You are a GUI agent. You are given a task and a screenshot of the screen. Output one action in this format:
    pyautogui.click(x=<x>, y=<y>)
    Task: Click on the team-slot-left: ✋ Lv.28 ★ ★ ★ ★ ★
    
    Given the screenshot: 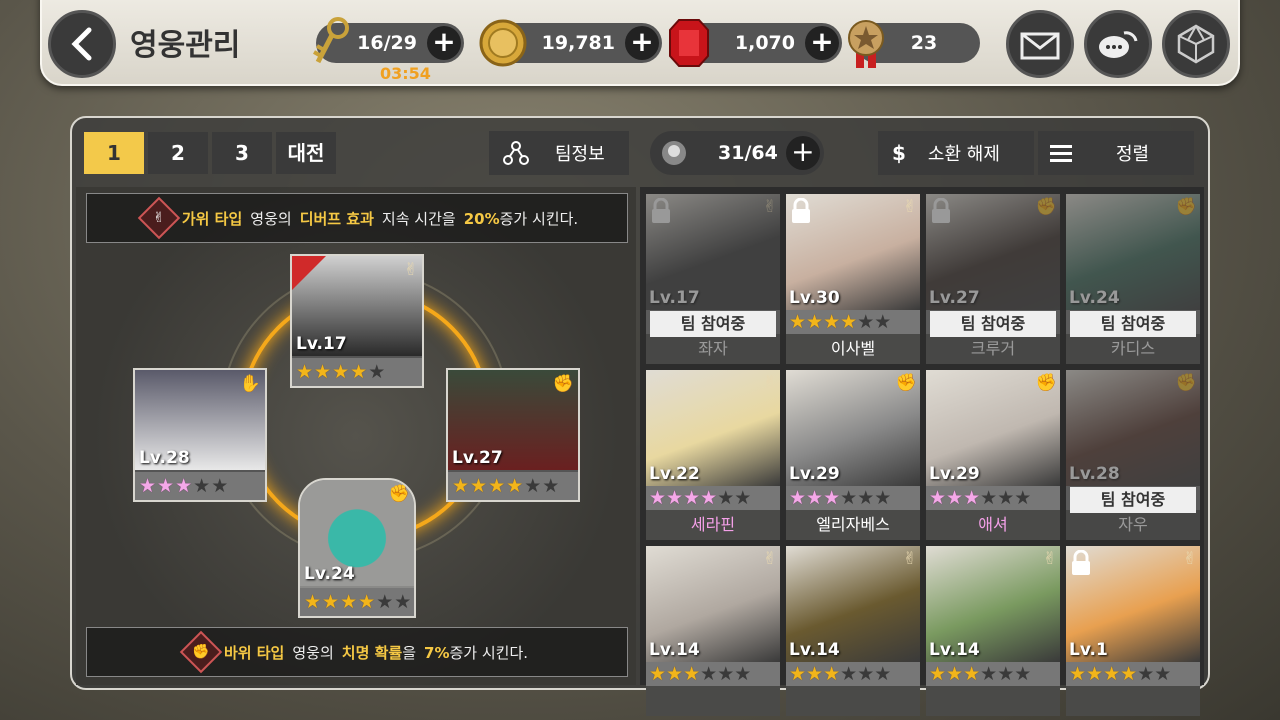 What is the action you would take?
    pyautogui.click(x=200, y=435)
    